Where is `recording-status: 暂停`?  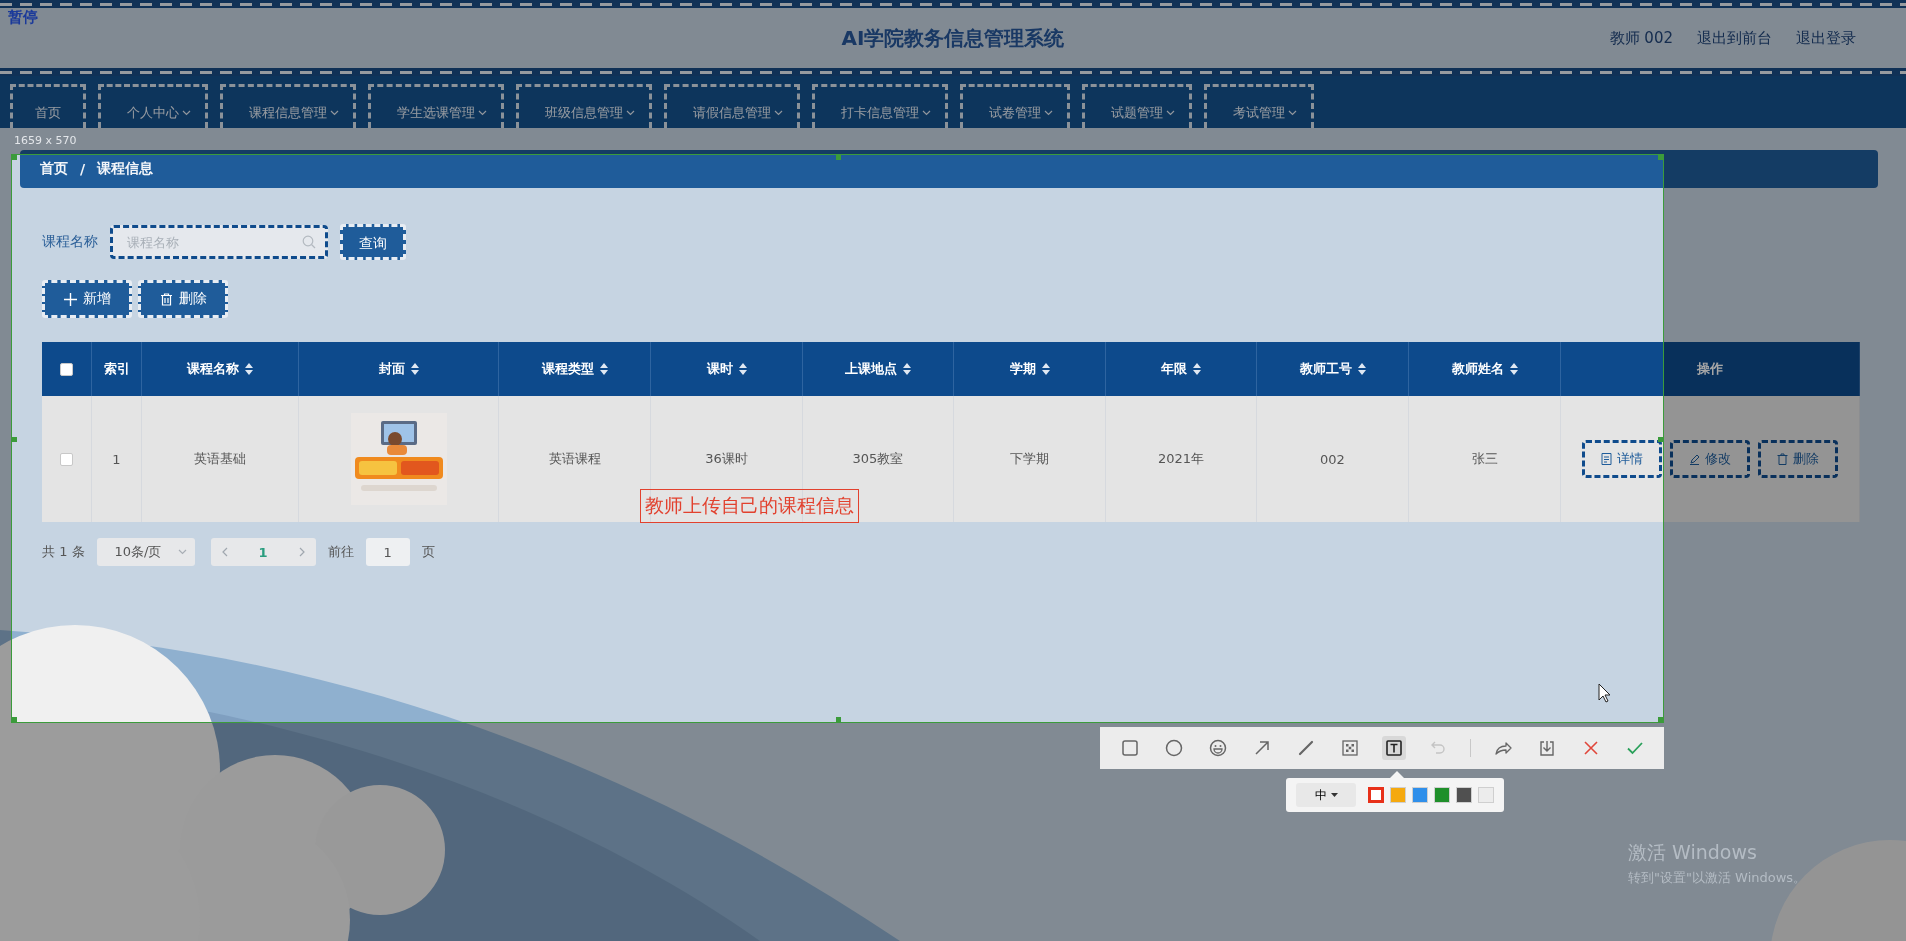 recording-status: 暂停 is located at coordinates (23, 17).